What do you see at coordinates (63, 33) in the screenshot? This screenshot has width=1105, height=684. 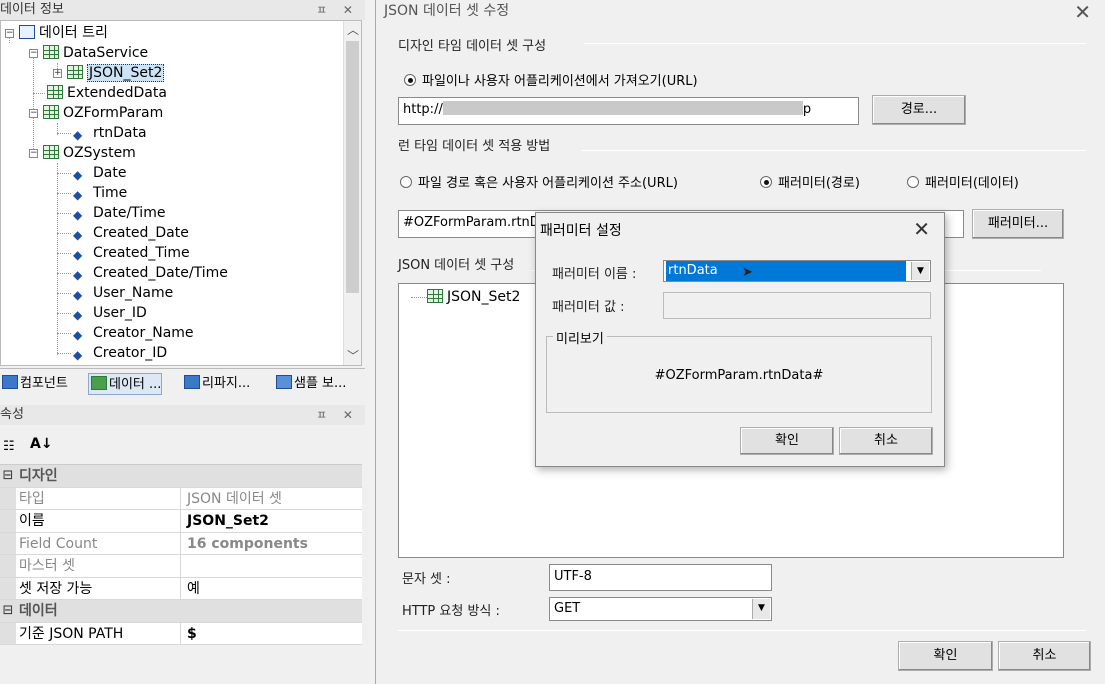 I see `tree-root: 데이터 트리` at bounding box center [63, 33].